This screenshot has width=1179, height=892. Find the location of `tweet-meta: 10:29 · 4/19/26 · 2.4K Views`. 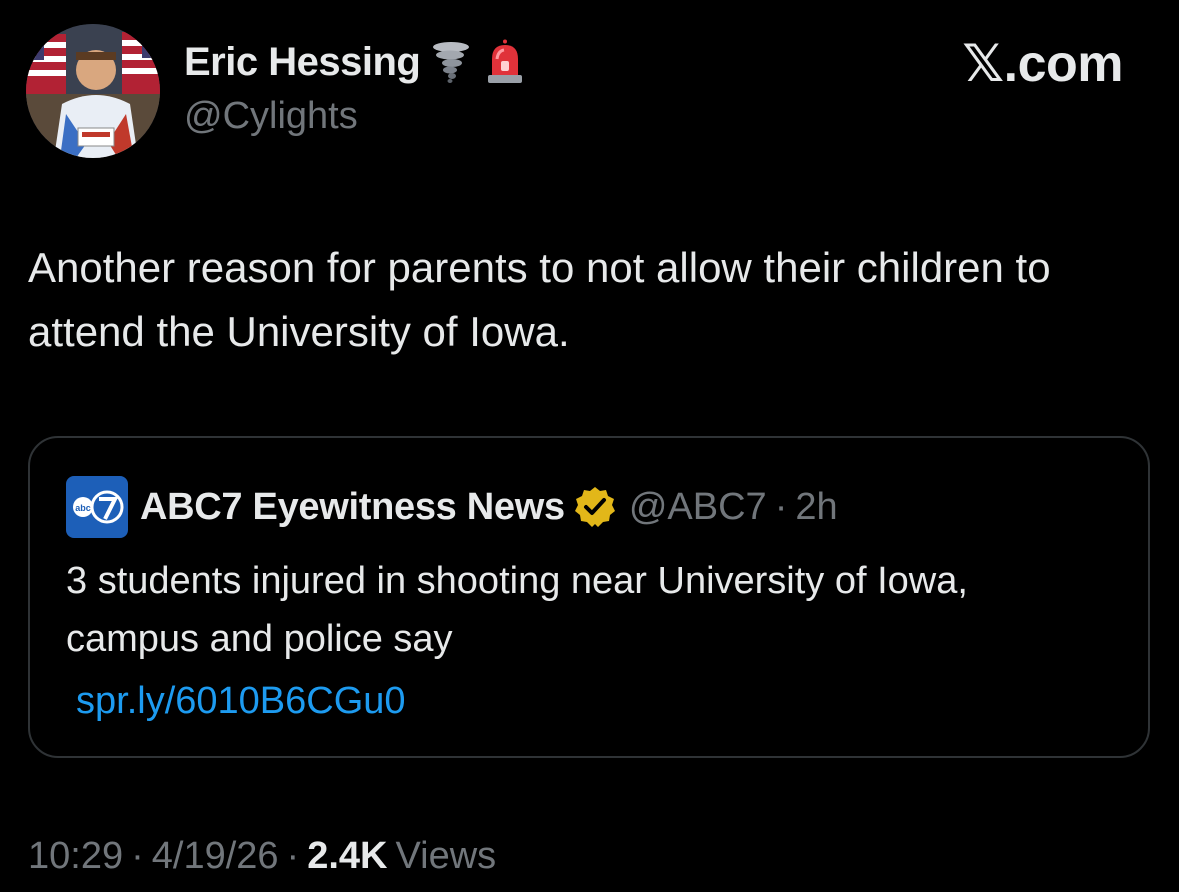

tweet-meta: 10:29 · 4/19/26 · 2.4K Views is located at coordinates (262, 856).